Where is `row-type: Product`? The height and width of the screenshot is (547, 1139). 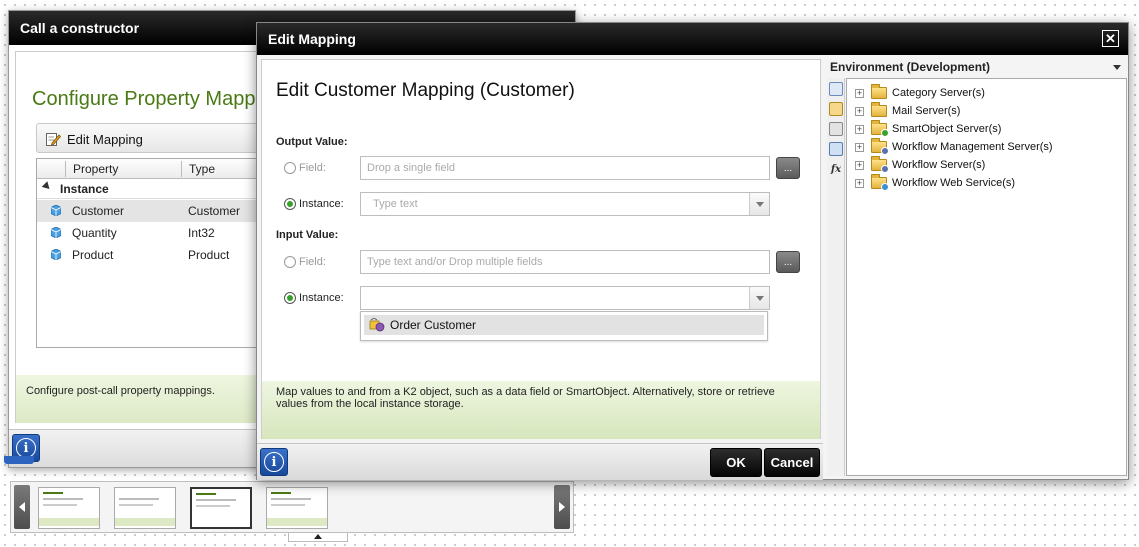 row-type: Product is located at coordinates (209, 255).